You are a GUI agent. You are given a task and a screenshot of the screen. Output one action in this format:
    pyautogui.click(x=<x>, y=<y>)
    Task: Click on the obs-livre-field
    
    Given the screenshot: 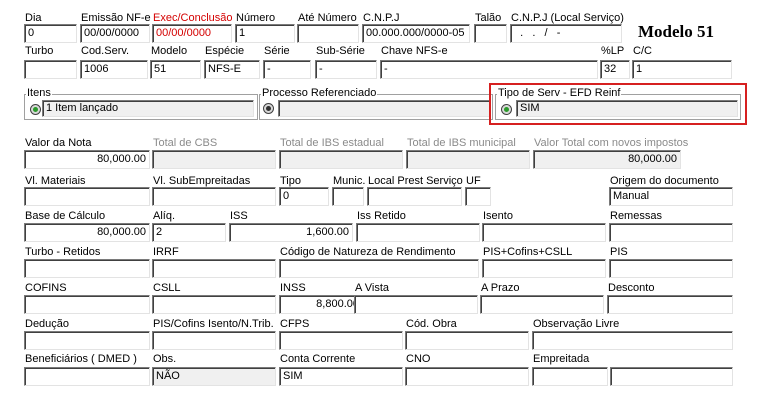 What is the action you would take?
    pyautogui.click(x=632, y=340)
    